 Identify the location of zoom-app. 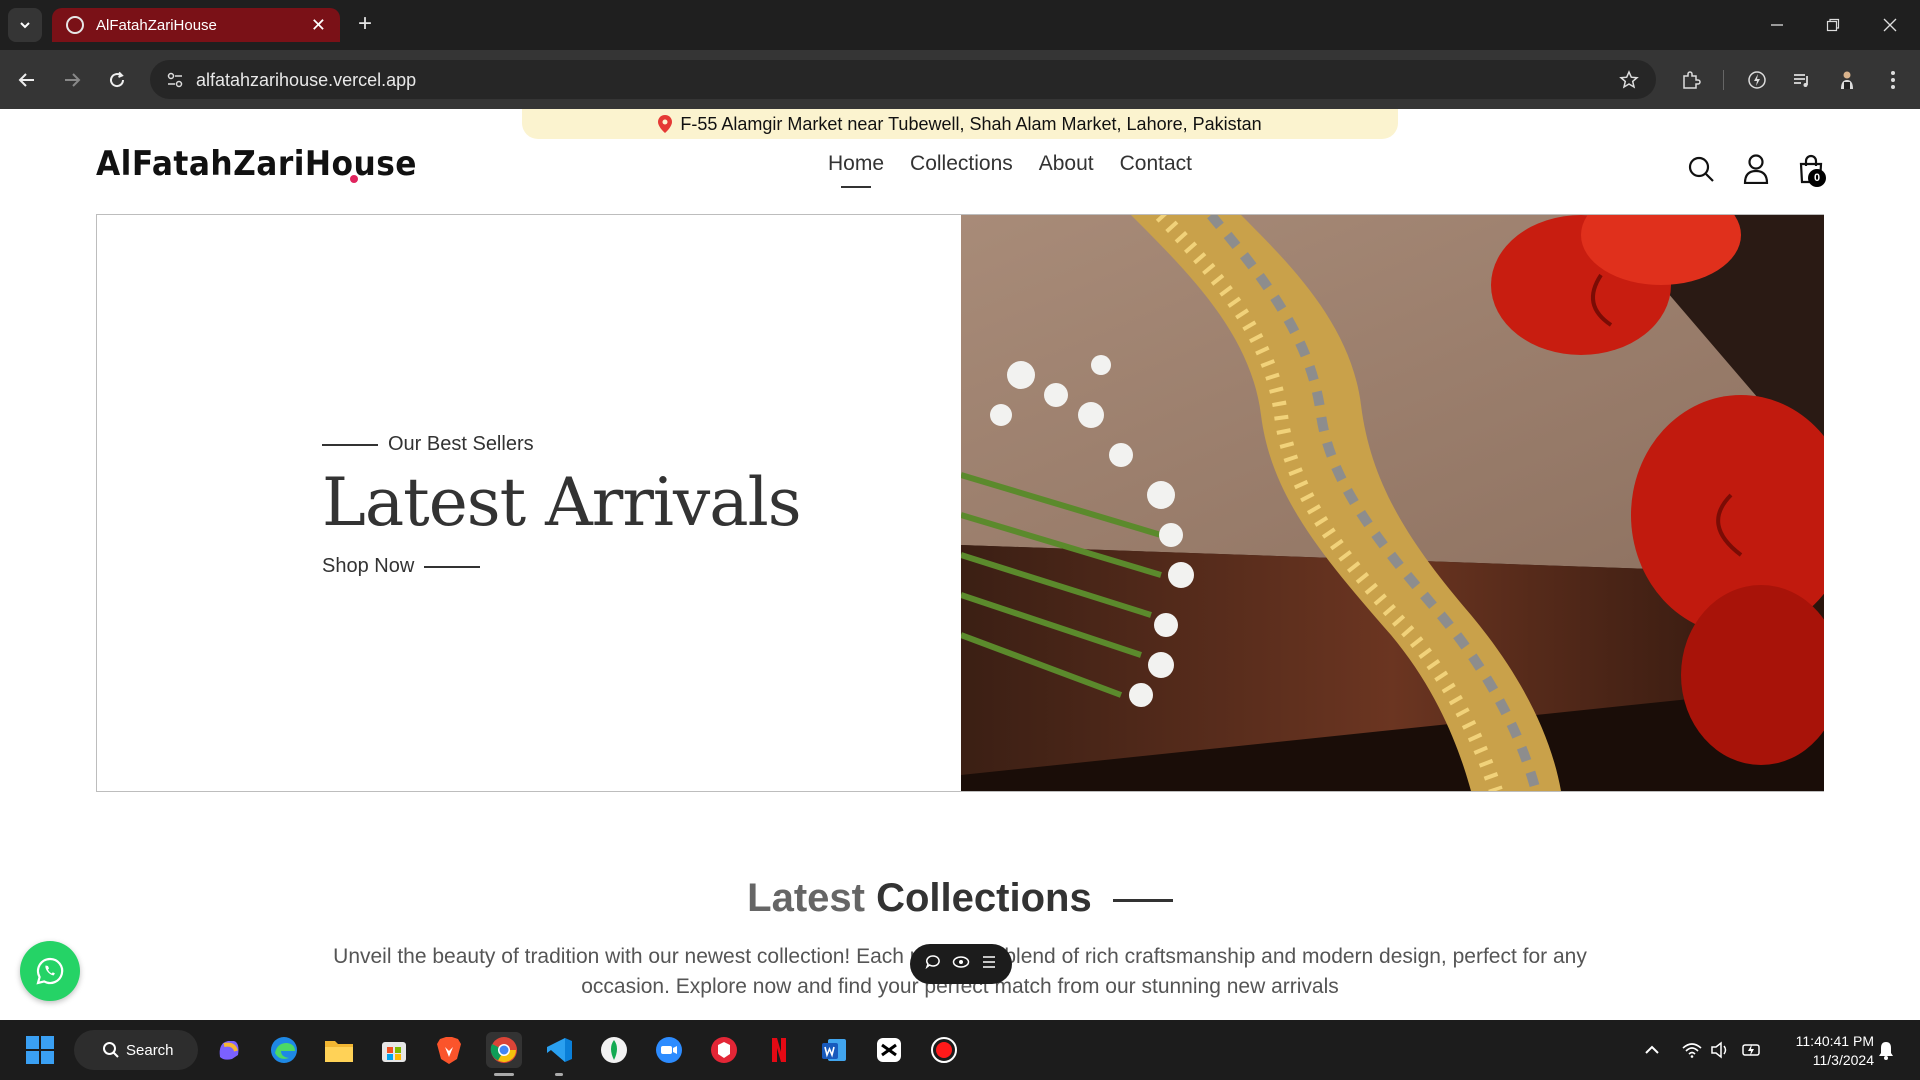
(669, 1050).